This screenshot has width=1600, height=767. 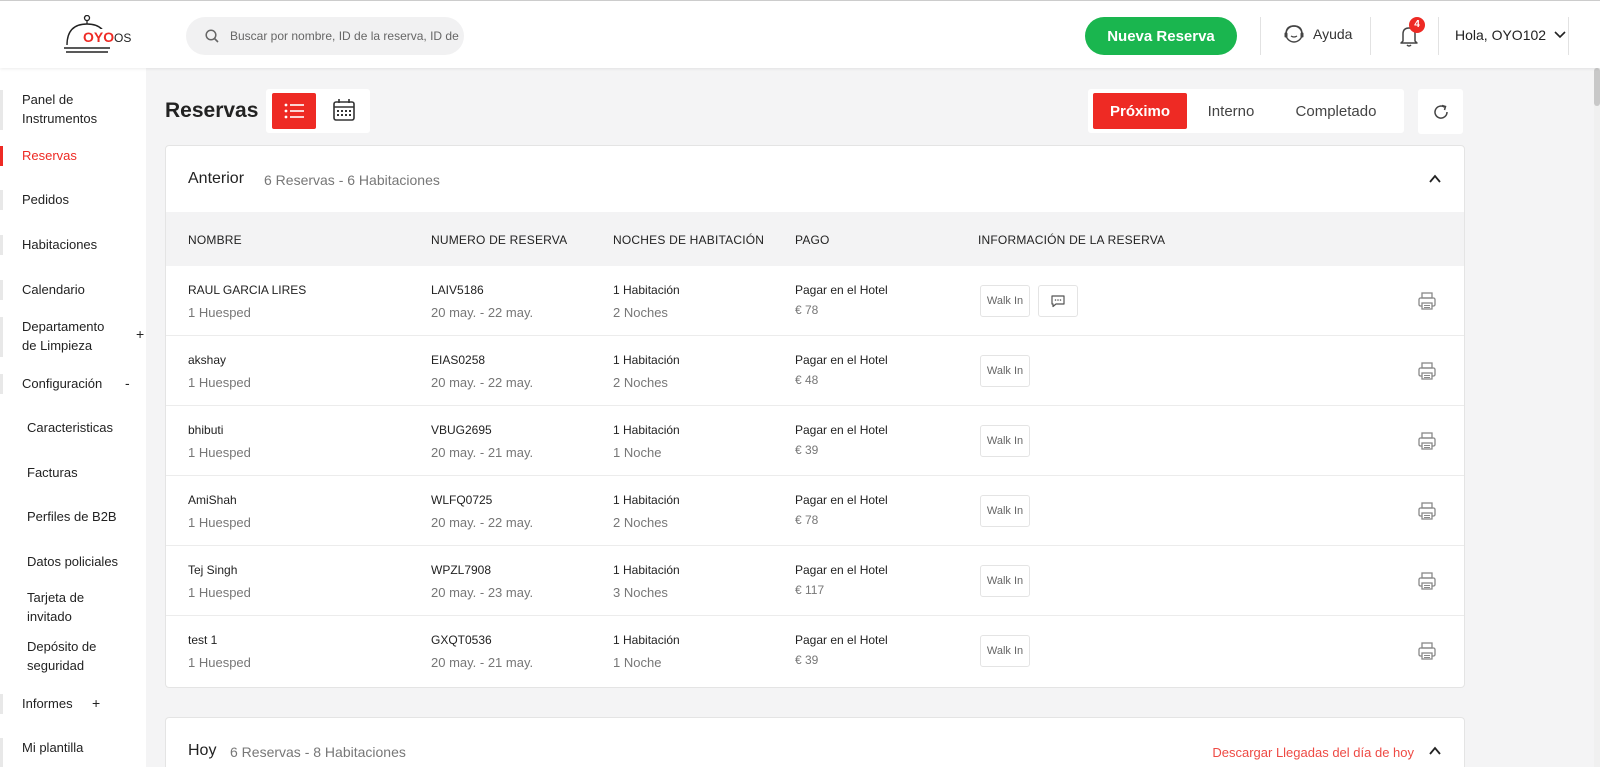 I want to click on sidebar-item-datos-policiales: Datos policiales, so click(x=73, y=562).